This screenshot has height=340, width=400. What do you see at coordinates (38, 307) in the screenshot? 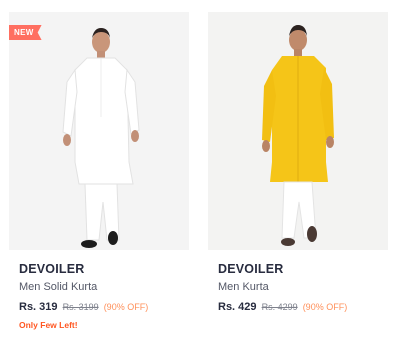
I see `selling-price: Rs. 319` at bounding box center [38, 307].